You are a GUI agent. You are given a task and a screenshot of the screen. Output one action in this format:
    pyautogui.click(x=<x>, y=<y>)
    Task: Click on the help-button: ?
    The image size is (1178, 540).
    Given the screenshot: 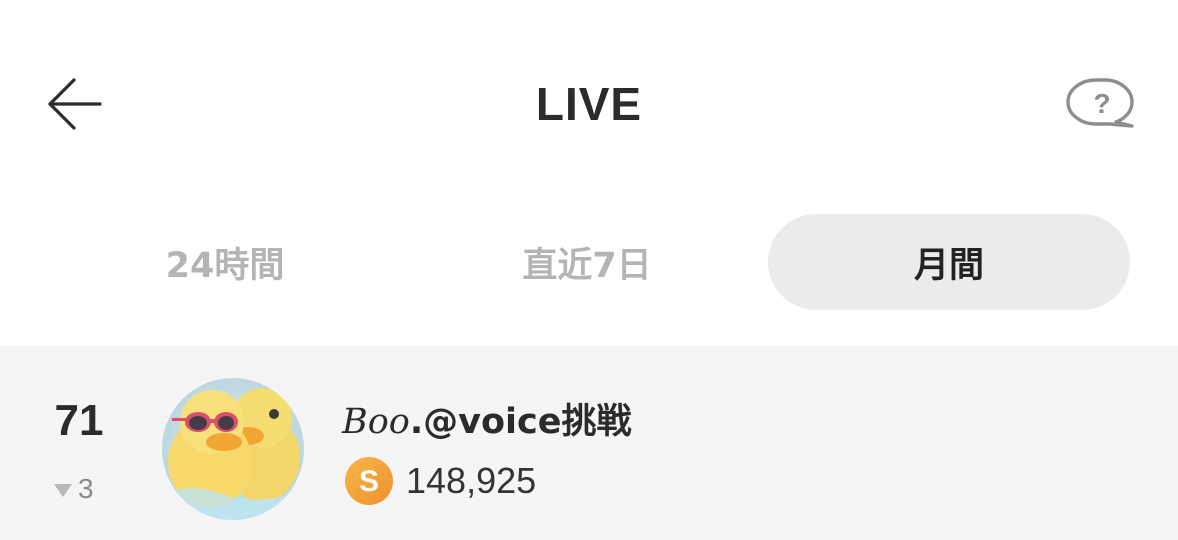 What is the action you would take?
    pyautogui.click(x=1103, y=104)
    